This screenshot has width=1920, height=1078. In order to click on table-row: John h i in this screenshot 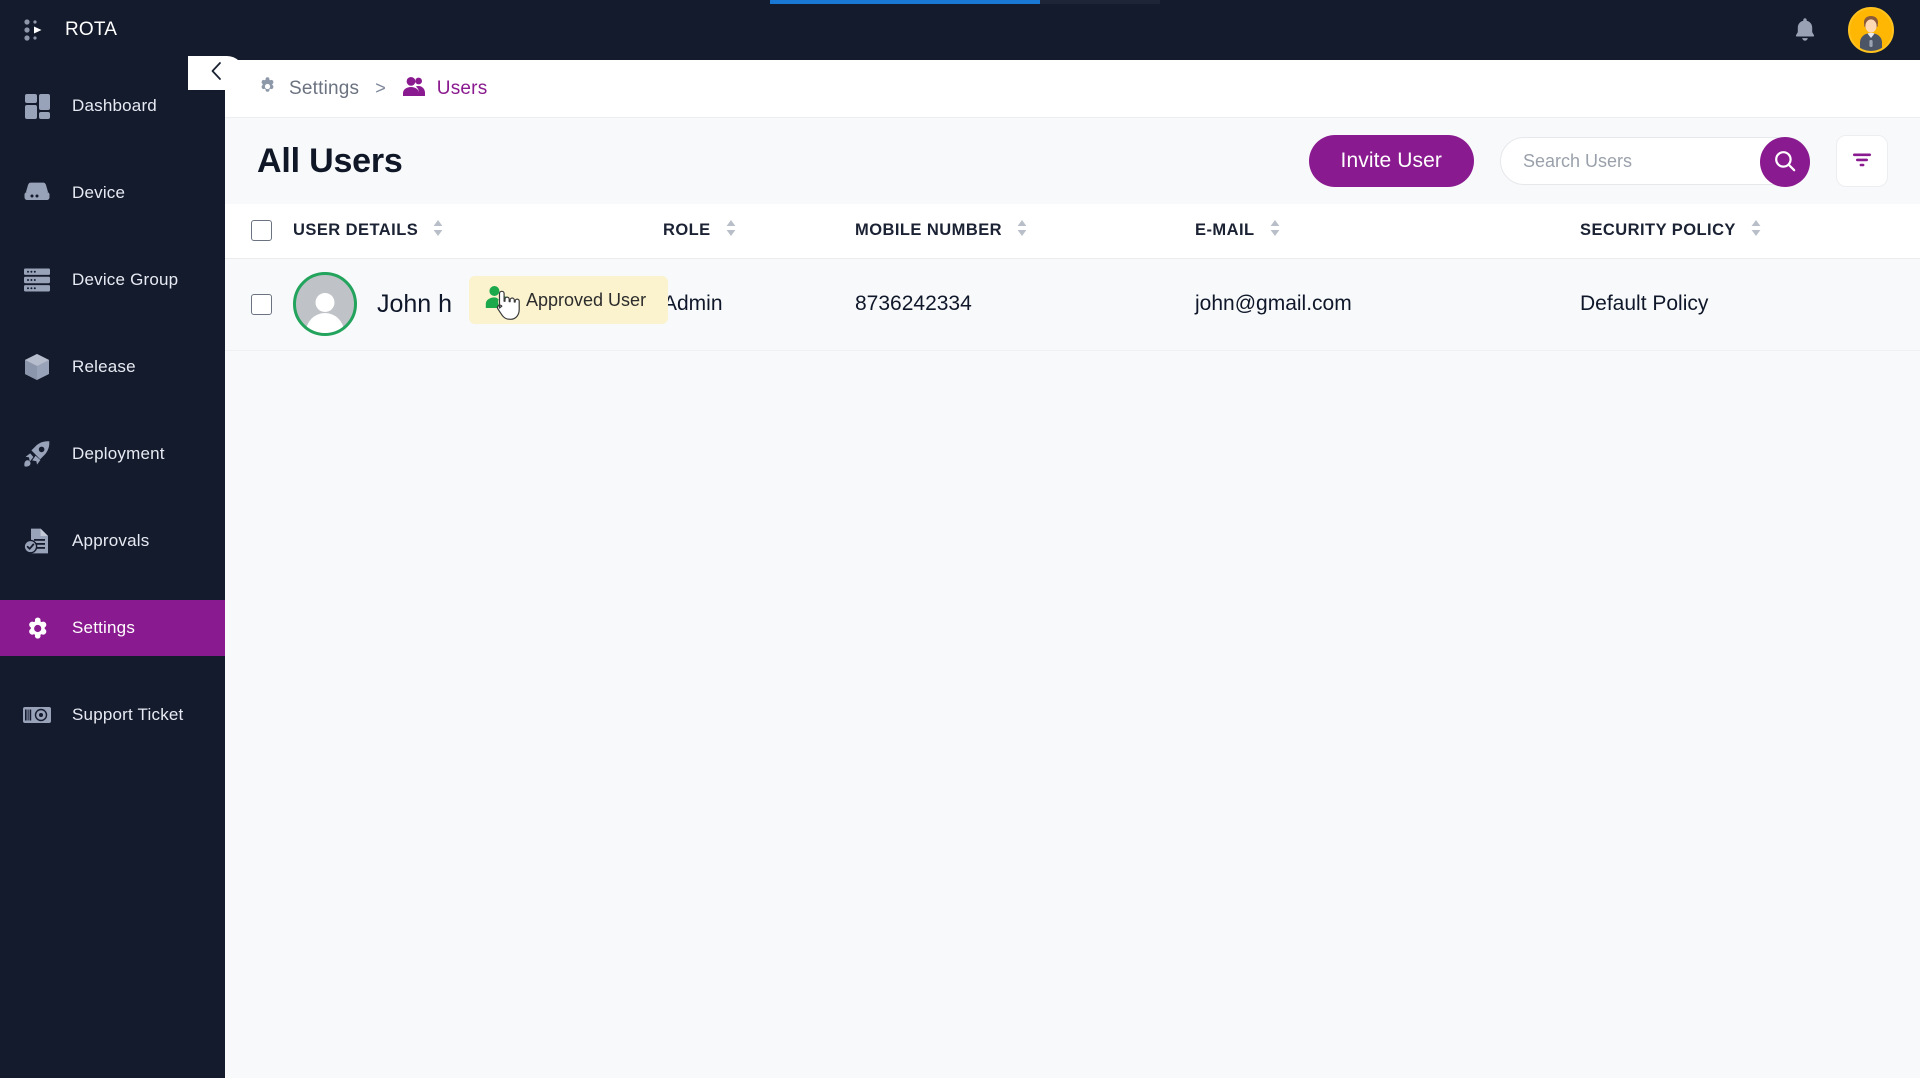, I will do `click(1072, 304)`.